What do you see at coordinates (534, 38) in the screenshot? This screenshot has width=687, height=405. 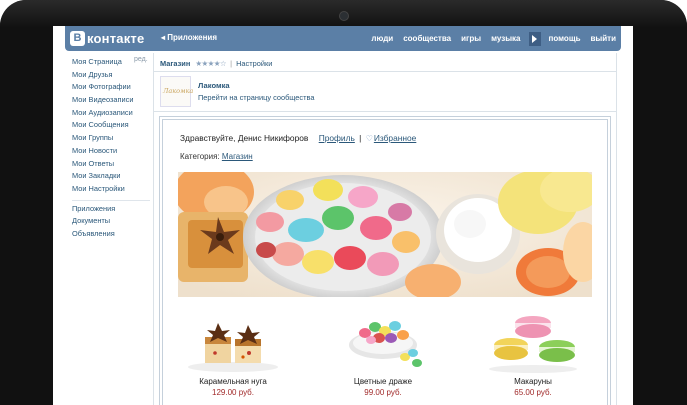 I see `play-icon` at bounding box center [534, 38].